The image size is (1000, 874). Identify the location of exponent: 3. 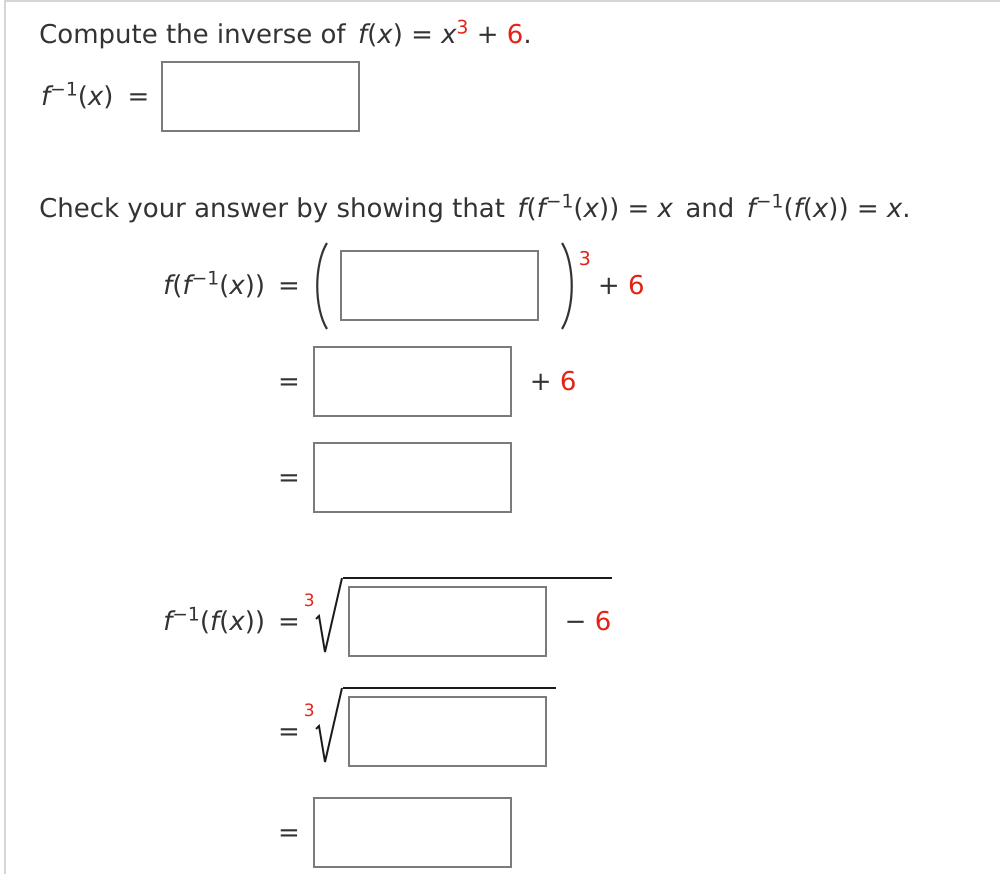
(584, 259).